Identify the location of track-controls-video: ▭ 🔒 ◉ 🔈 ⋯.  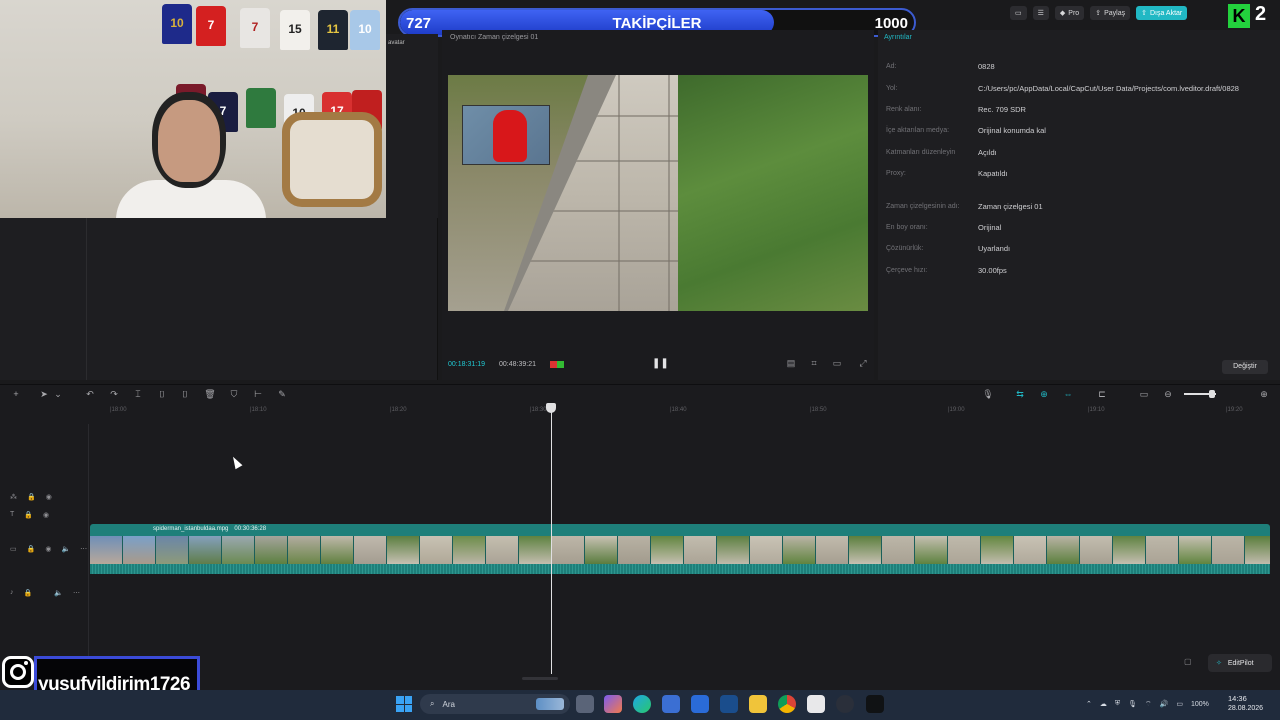
(48, 549).